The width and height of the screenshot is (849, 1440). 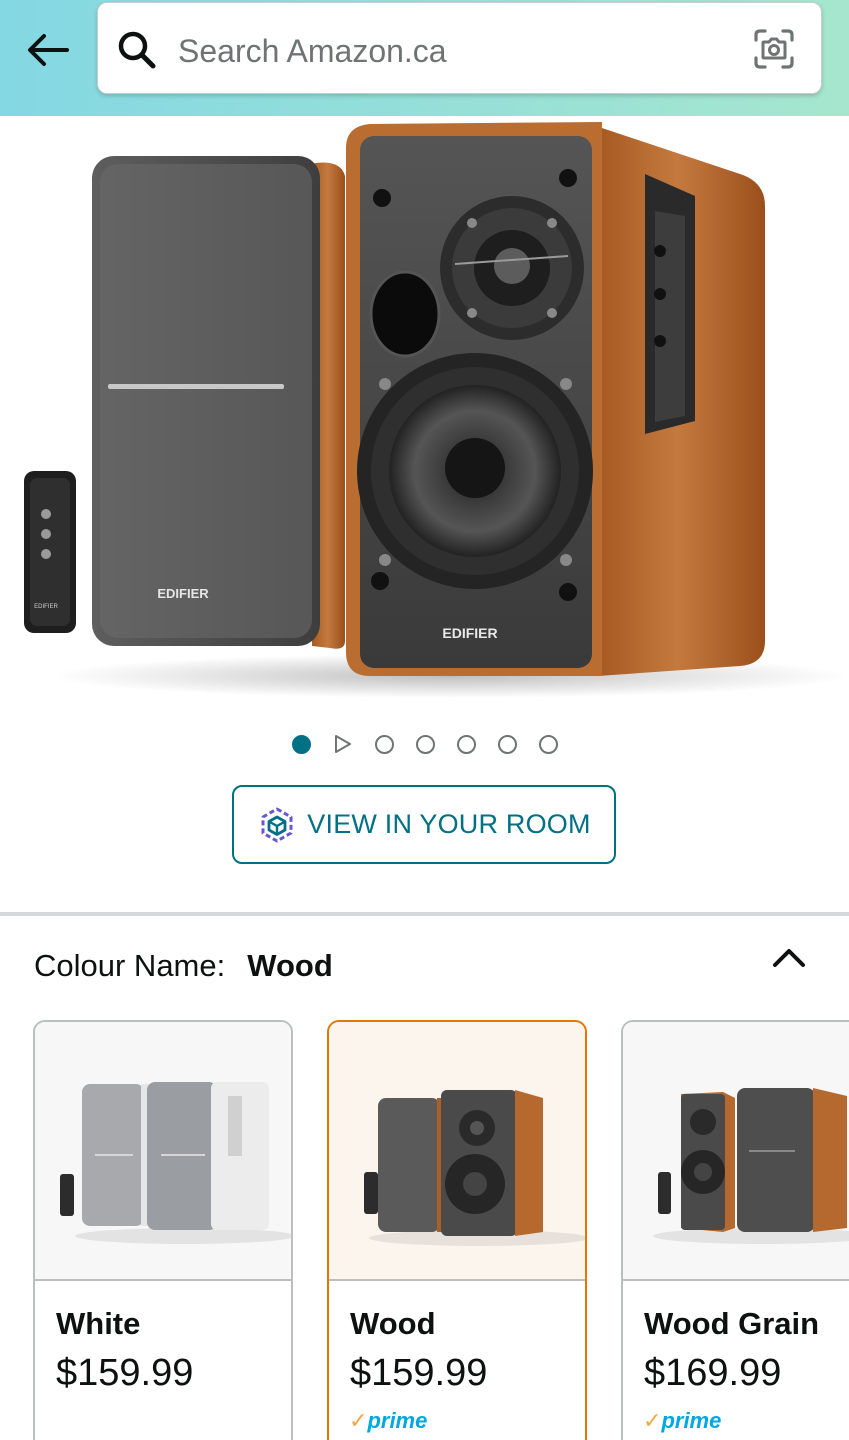 What do you see at coordinates (713, 1373) in the screenshot?
I see `colour-option-price: $169.99` at bounding box center [713, 1373].